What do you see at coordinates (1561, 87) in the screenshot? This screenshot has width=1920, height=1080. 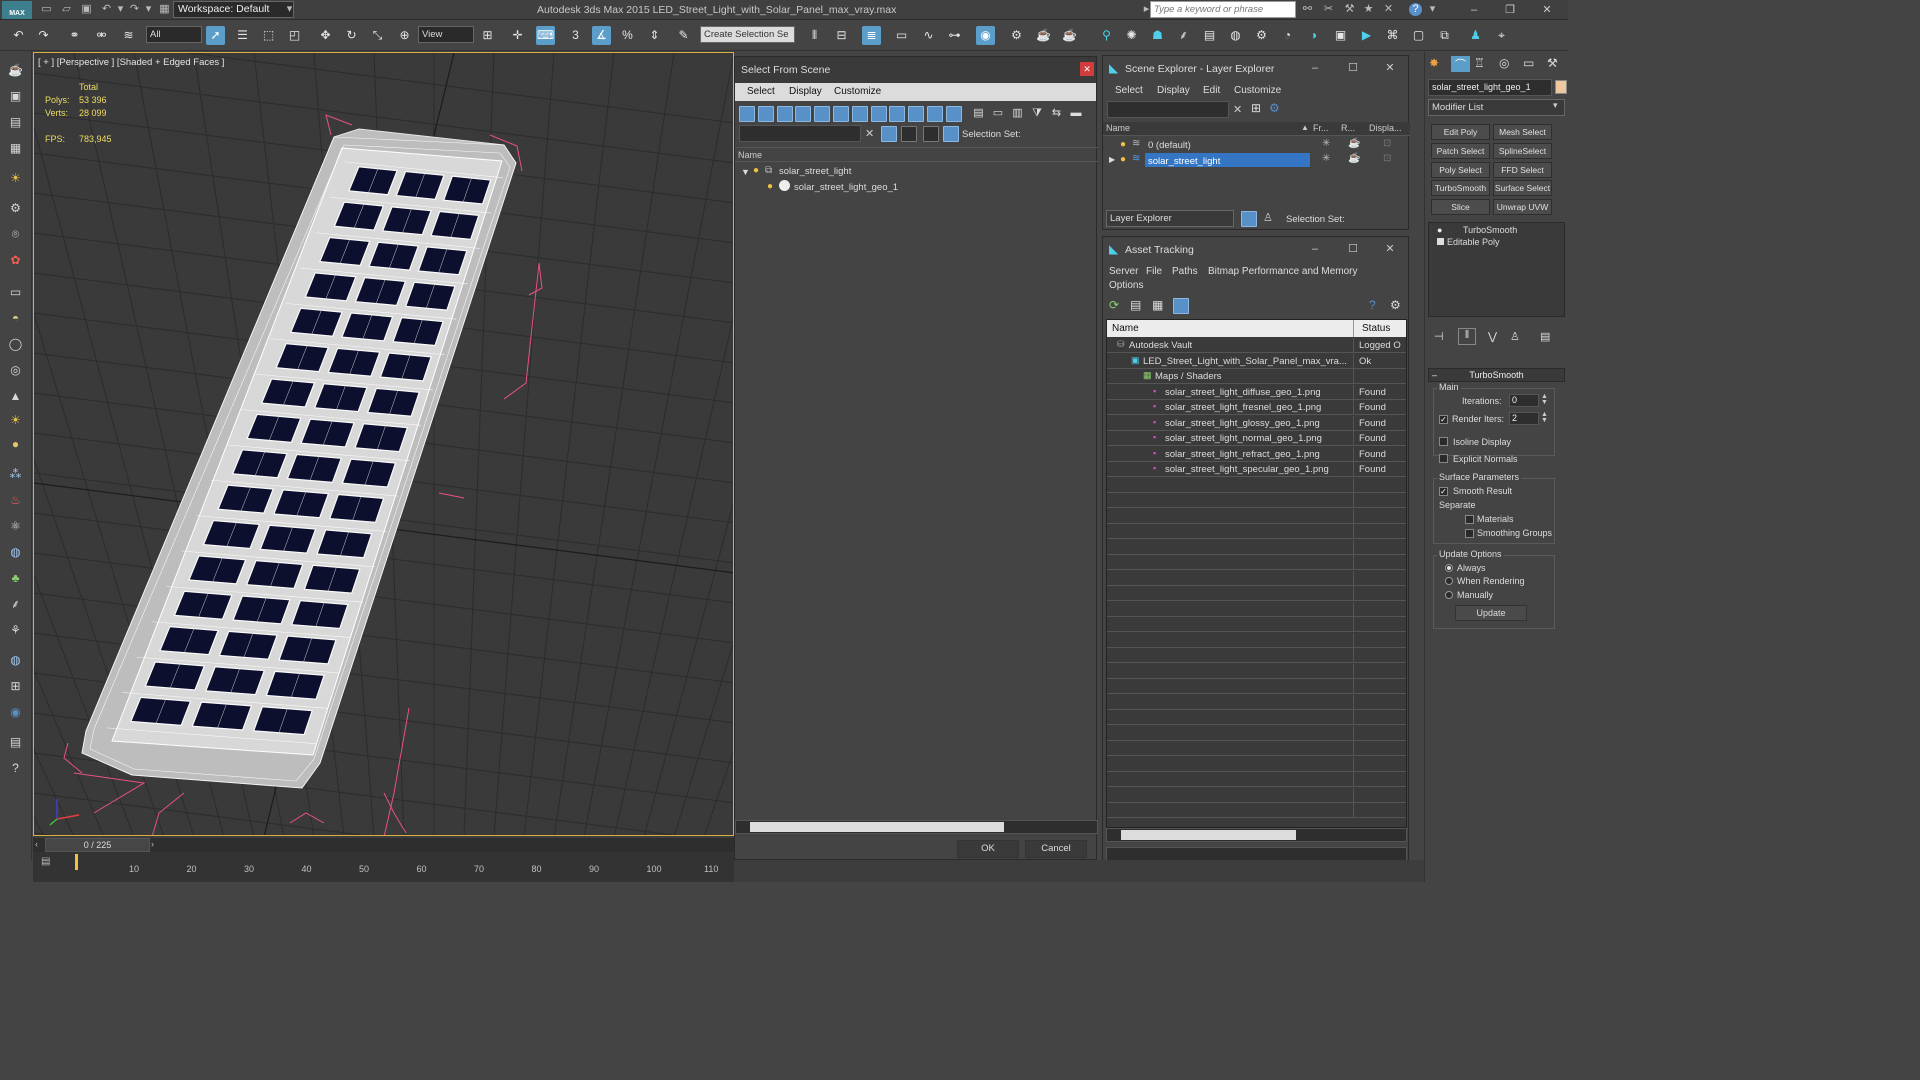 I see `object-color-swatch` at bounding box center [1561, 87].